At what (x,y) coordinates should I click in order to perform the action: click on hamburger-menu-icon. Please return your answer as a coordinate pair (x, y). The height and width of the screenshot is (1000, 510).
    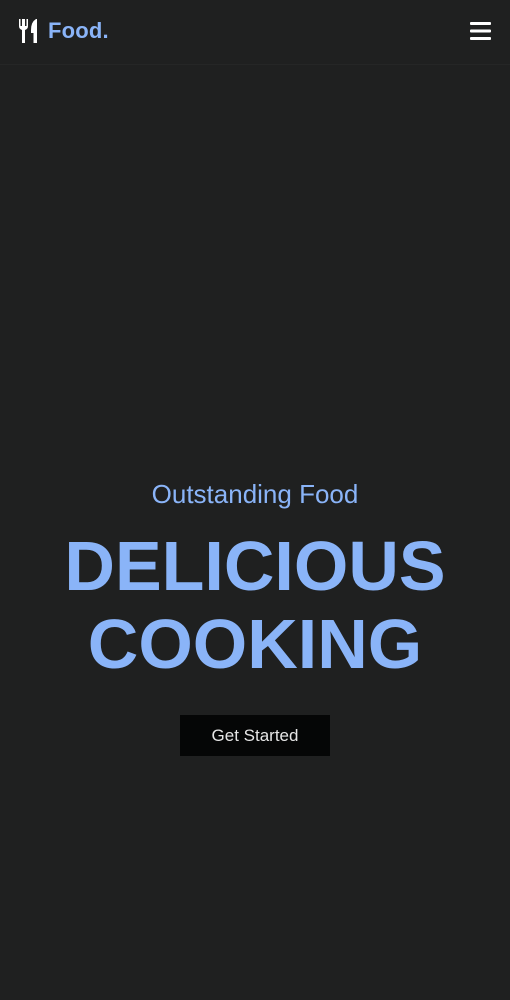
    Looking at the image, I should click on (481, 31).